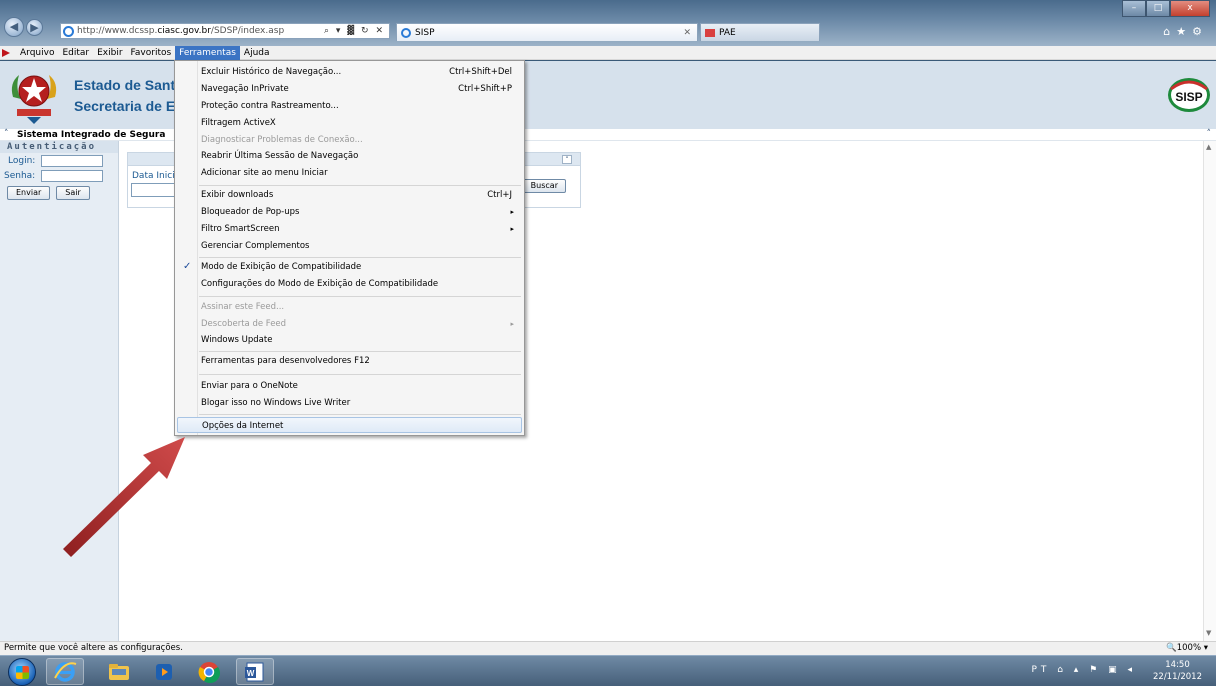 The image size is (1216, 686). What do you see at coordinates (349, 361) in the screenshot?
I see `menu-item-dev-tools: Ferramentas para desenvolvedores F12` at bounding box center [349, 361].